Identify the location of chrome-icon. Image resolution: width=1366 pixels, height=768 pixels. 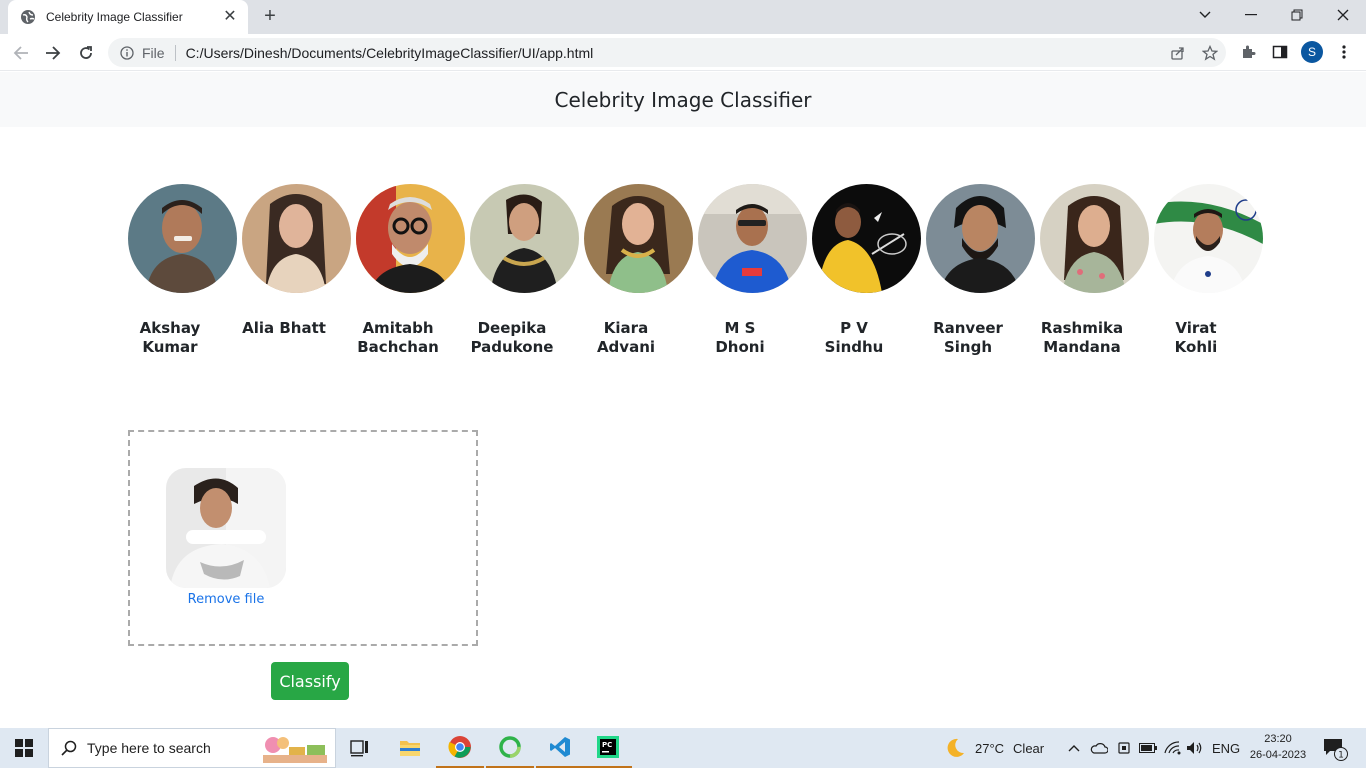
(460, 748).